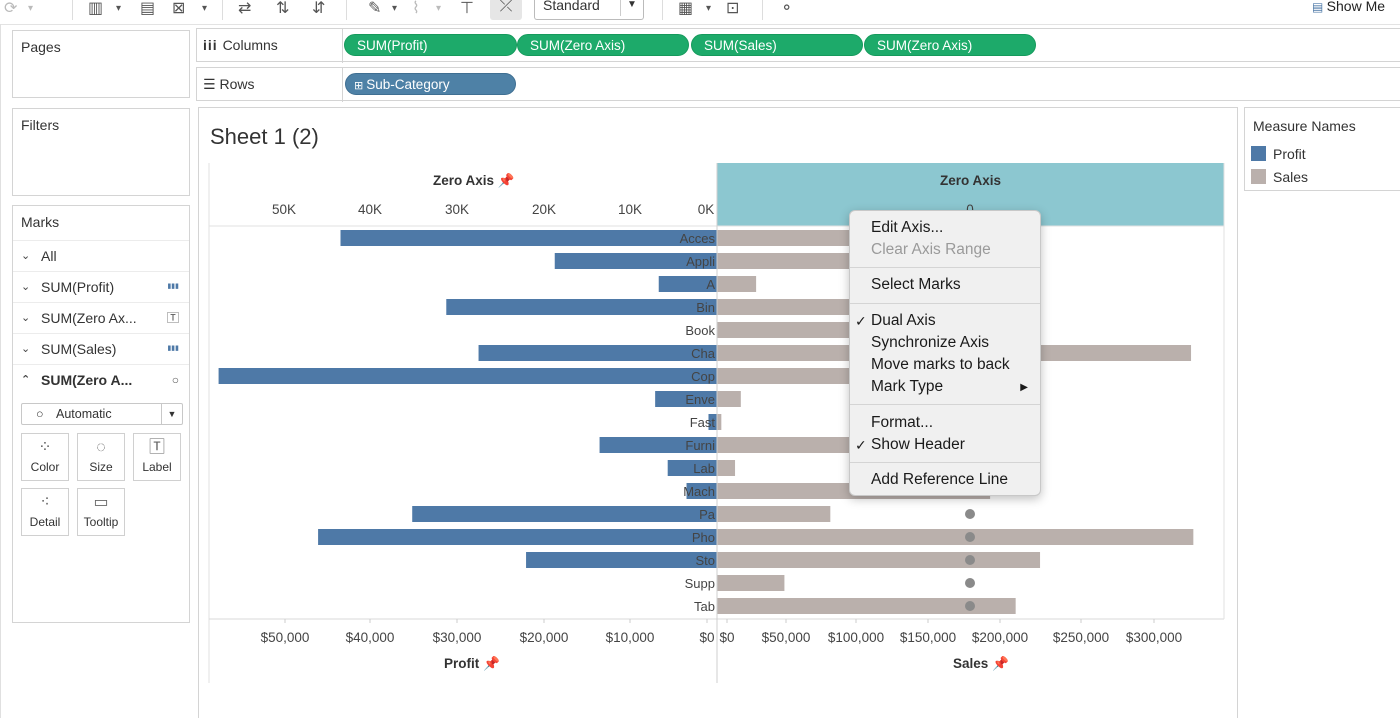 The image size is (1400, 718). I want to click on sales-tick-2: $100,000, so click(856, 637).